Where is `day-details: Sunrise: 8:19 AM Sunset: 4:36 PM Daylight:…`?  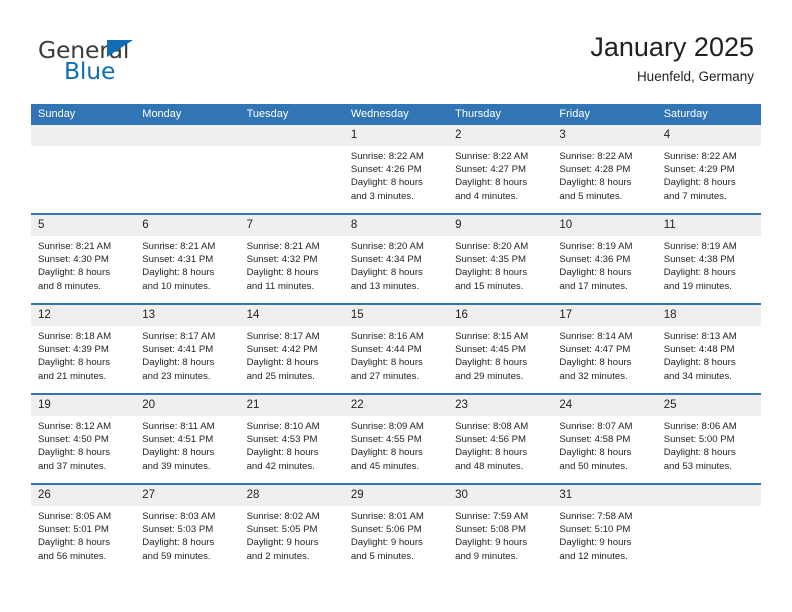 day-details: Sunrise: 8:19 AM Sunset: 4:36 PM Daylight:… is located at coordinates (604, 264).